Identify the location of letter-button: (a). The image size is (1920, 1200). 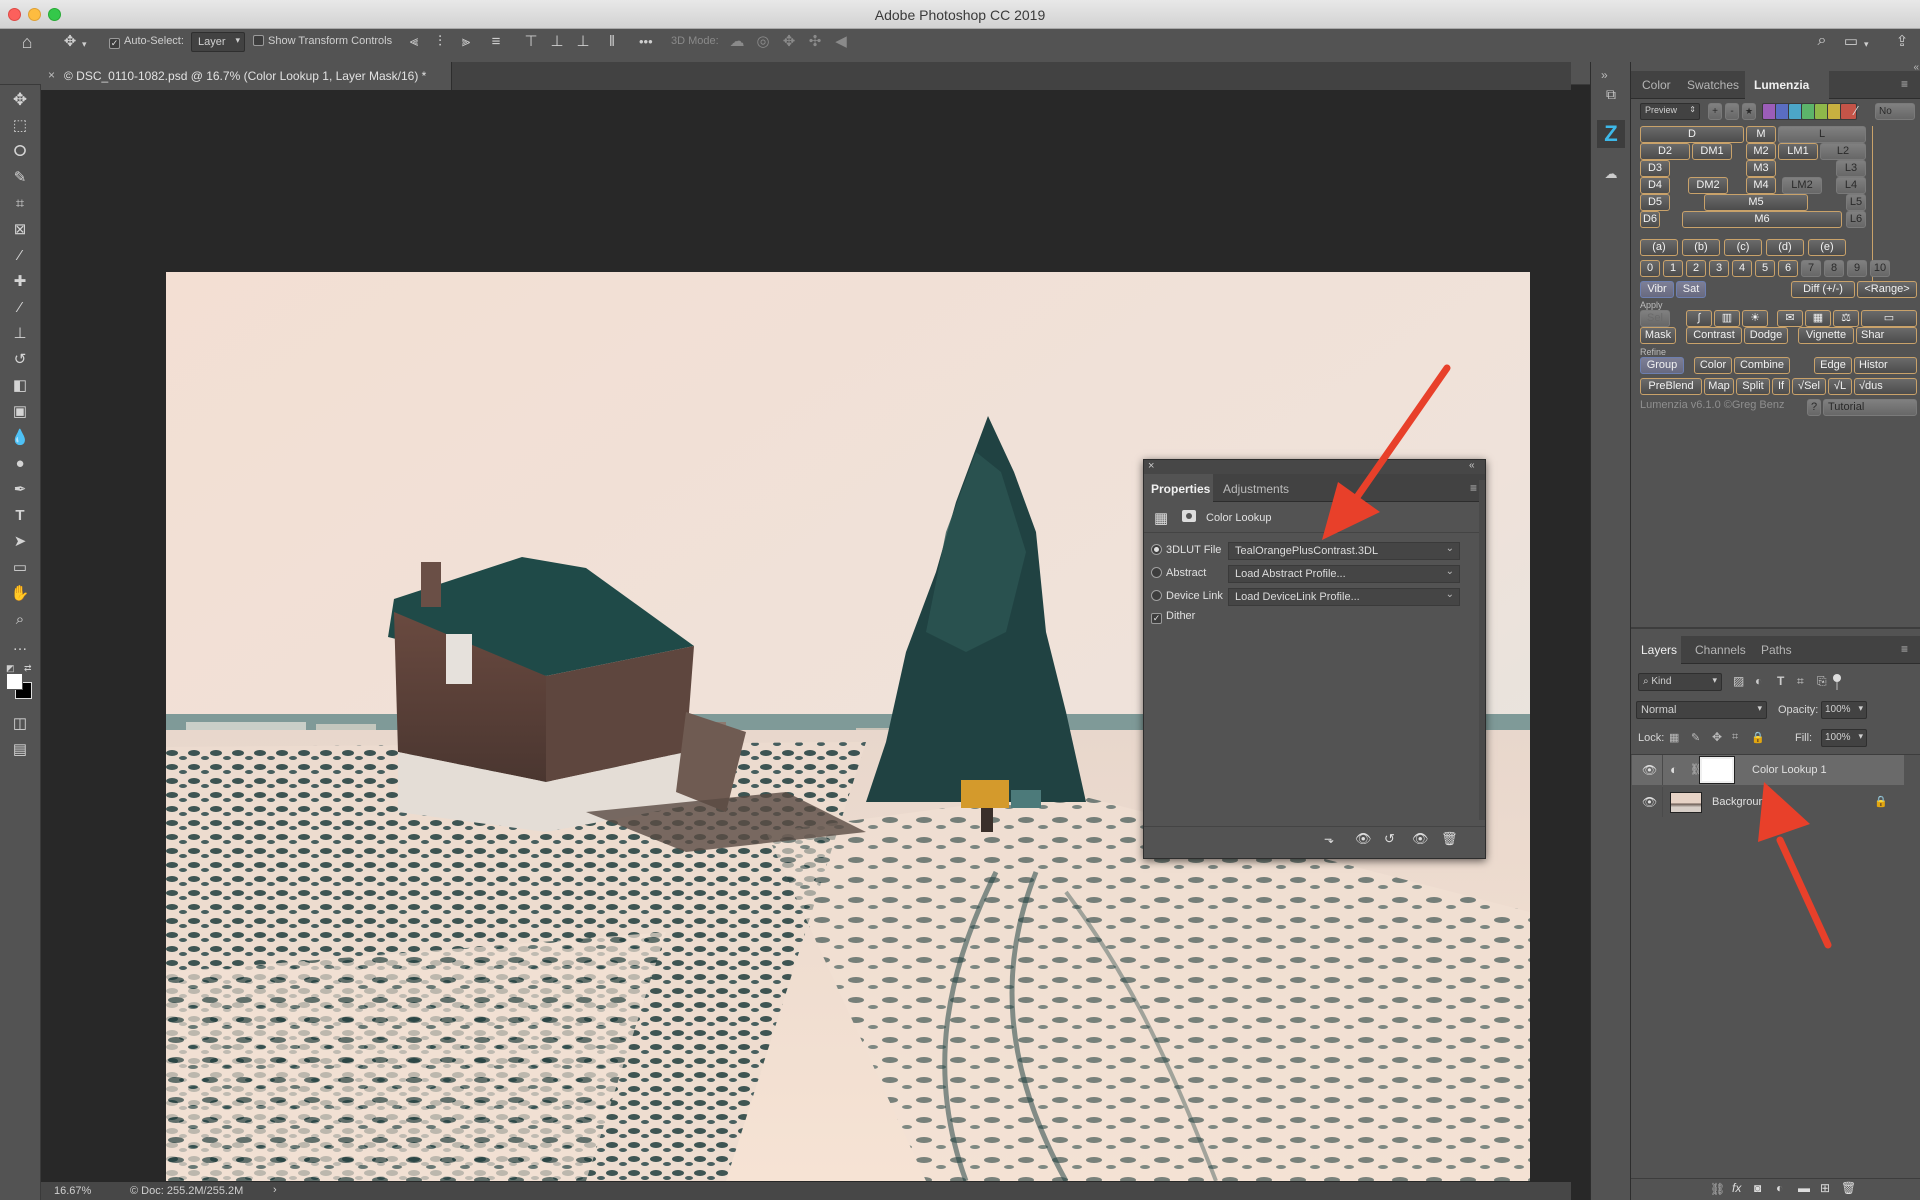
(1659, 247).